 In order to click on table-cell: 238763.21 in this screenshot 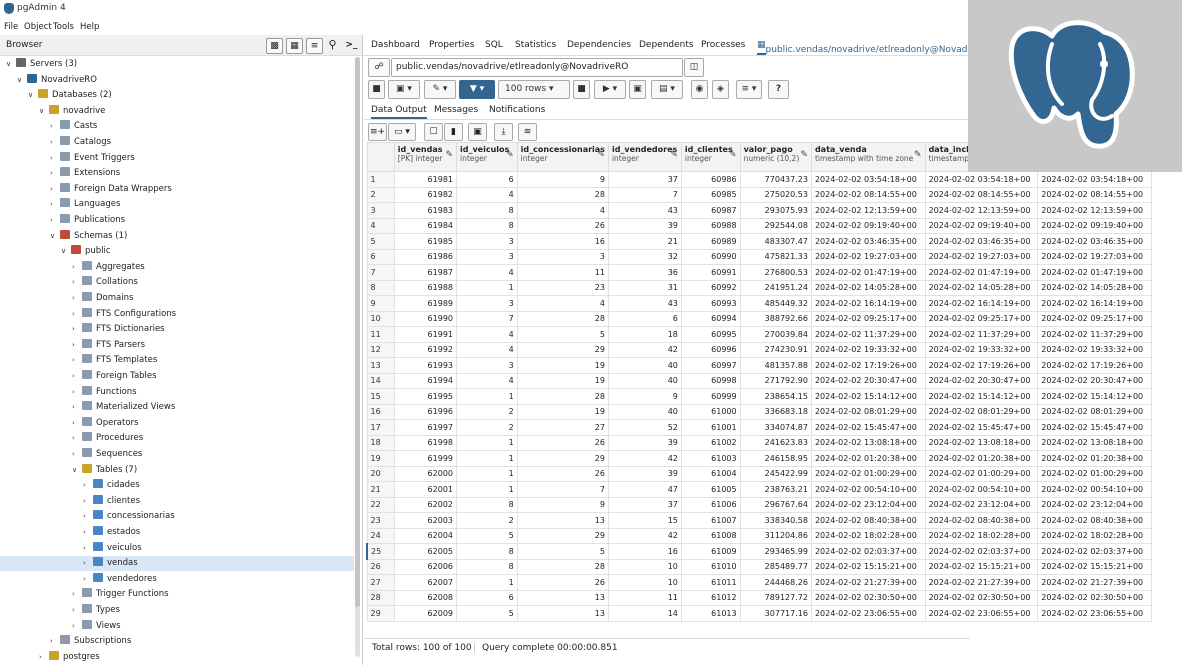, I will do `click(775, 489)`.